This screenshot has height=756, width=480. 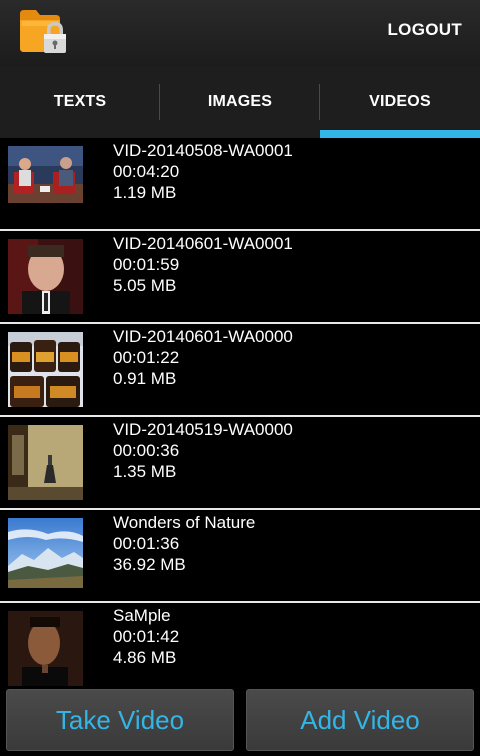 What do you see at coordinates (43, 31) in the screenshot?
I see `folder-lock-icon` at bounding box center [43, 31].